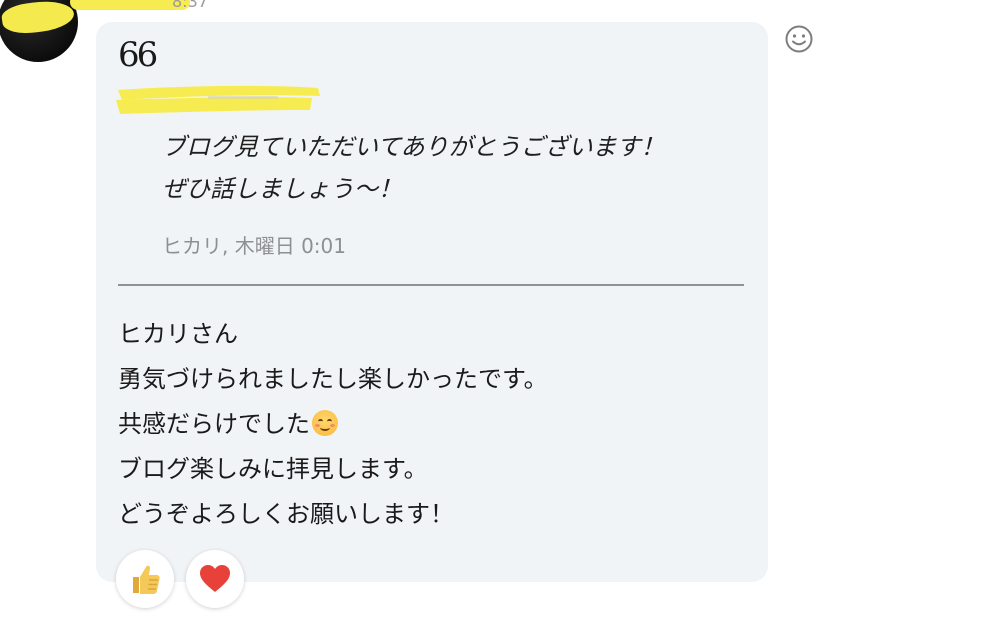 This screenshot has height=628, width=1002. What do you see at coordinates (413, 168) in the screenshot?
I see `quoted-message: ブログ見ていただいてありがとうございます！ ぜひ話しましょう〜！` at bounding box center [413, 168].